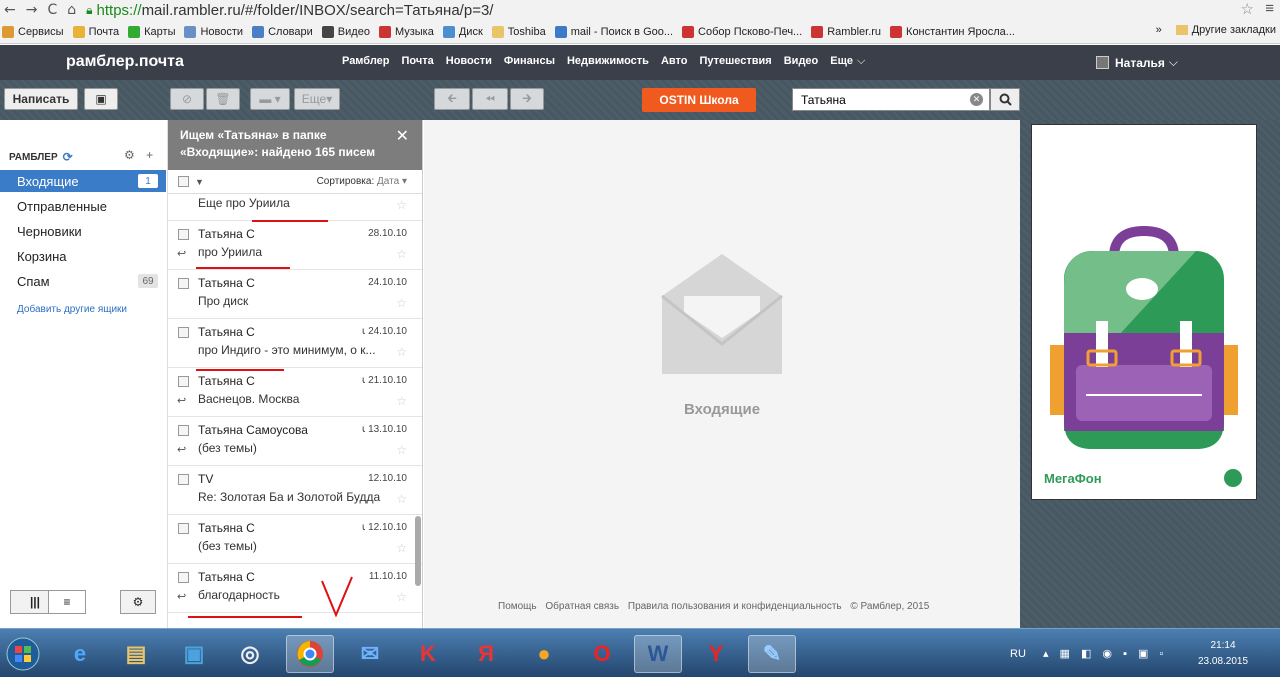 The height and width of the screenshot is (677, 1280). What do you see at coordinates (95, 31) in the screenshot?
I see `bookmark-item: Почта` at bounding box center [95, 31].